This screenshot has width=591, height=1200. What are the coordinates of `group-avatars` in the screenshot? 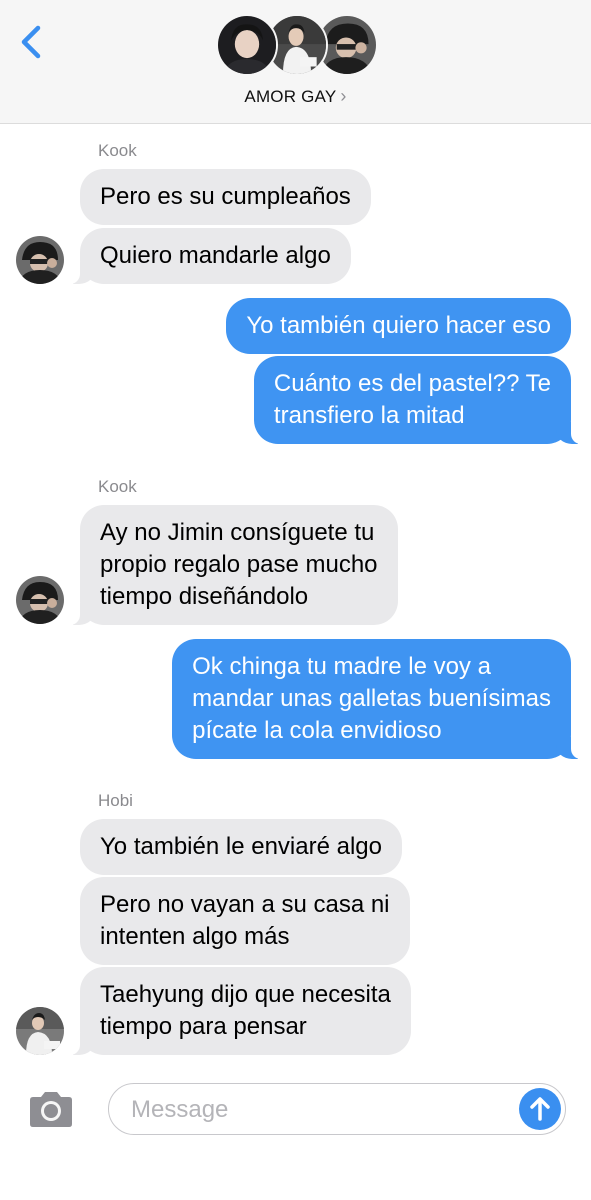 It's located at (297, 47).